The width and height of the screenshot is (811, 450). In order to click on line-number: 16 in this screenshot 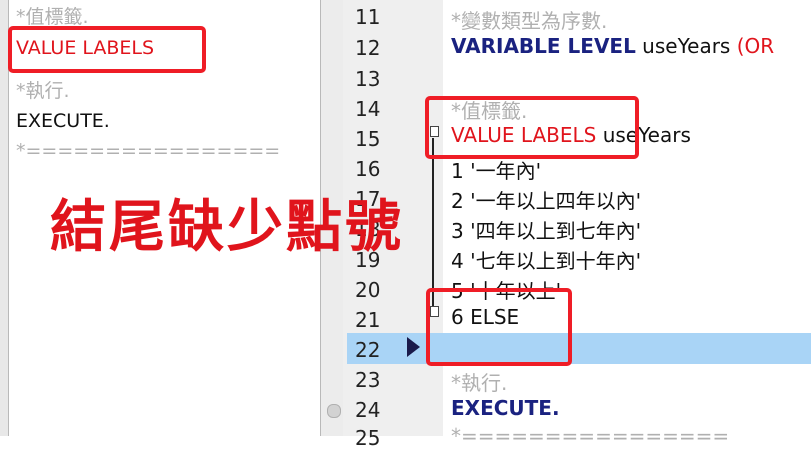, I will do `click(368, 169)`.